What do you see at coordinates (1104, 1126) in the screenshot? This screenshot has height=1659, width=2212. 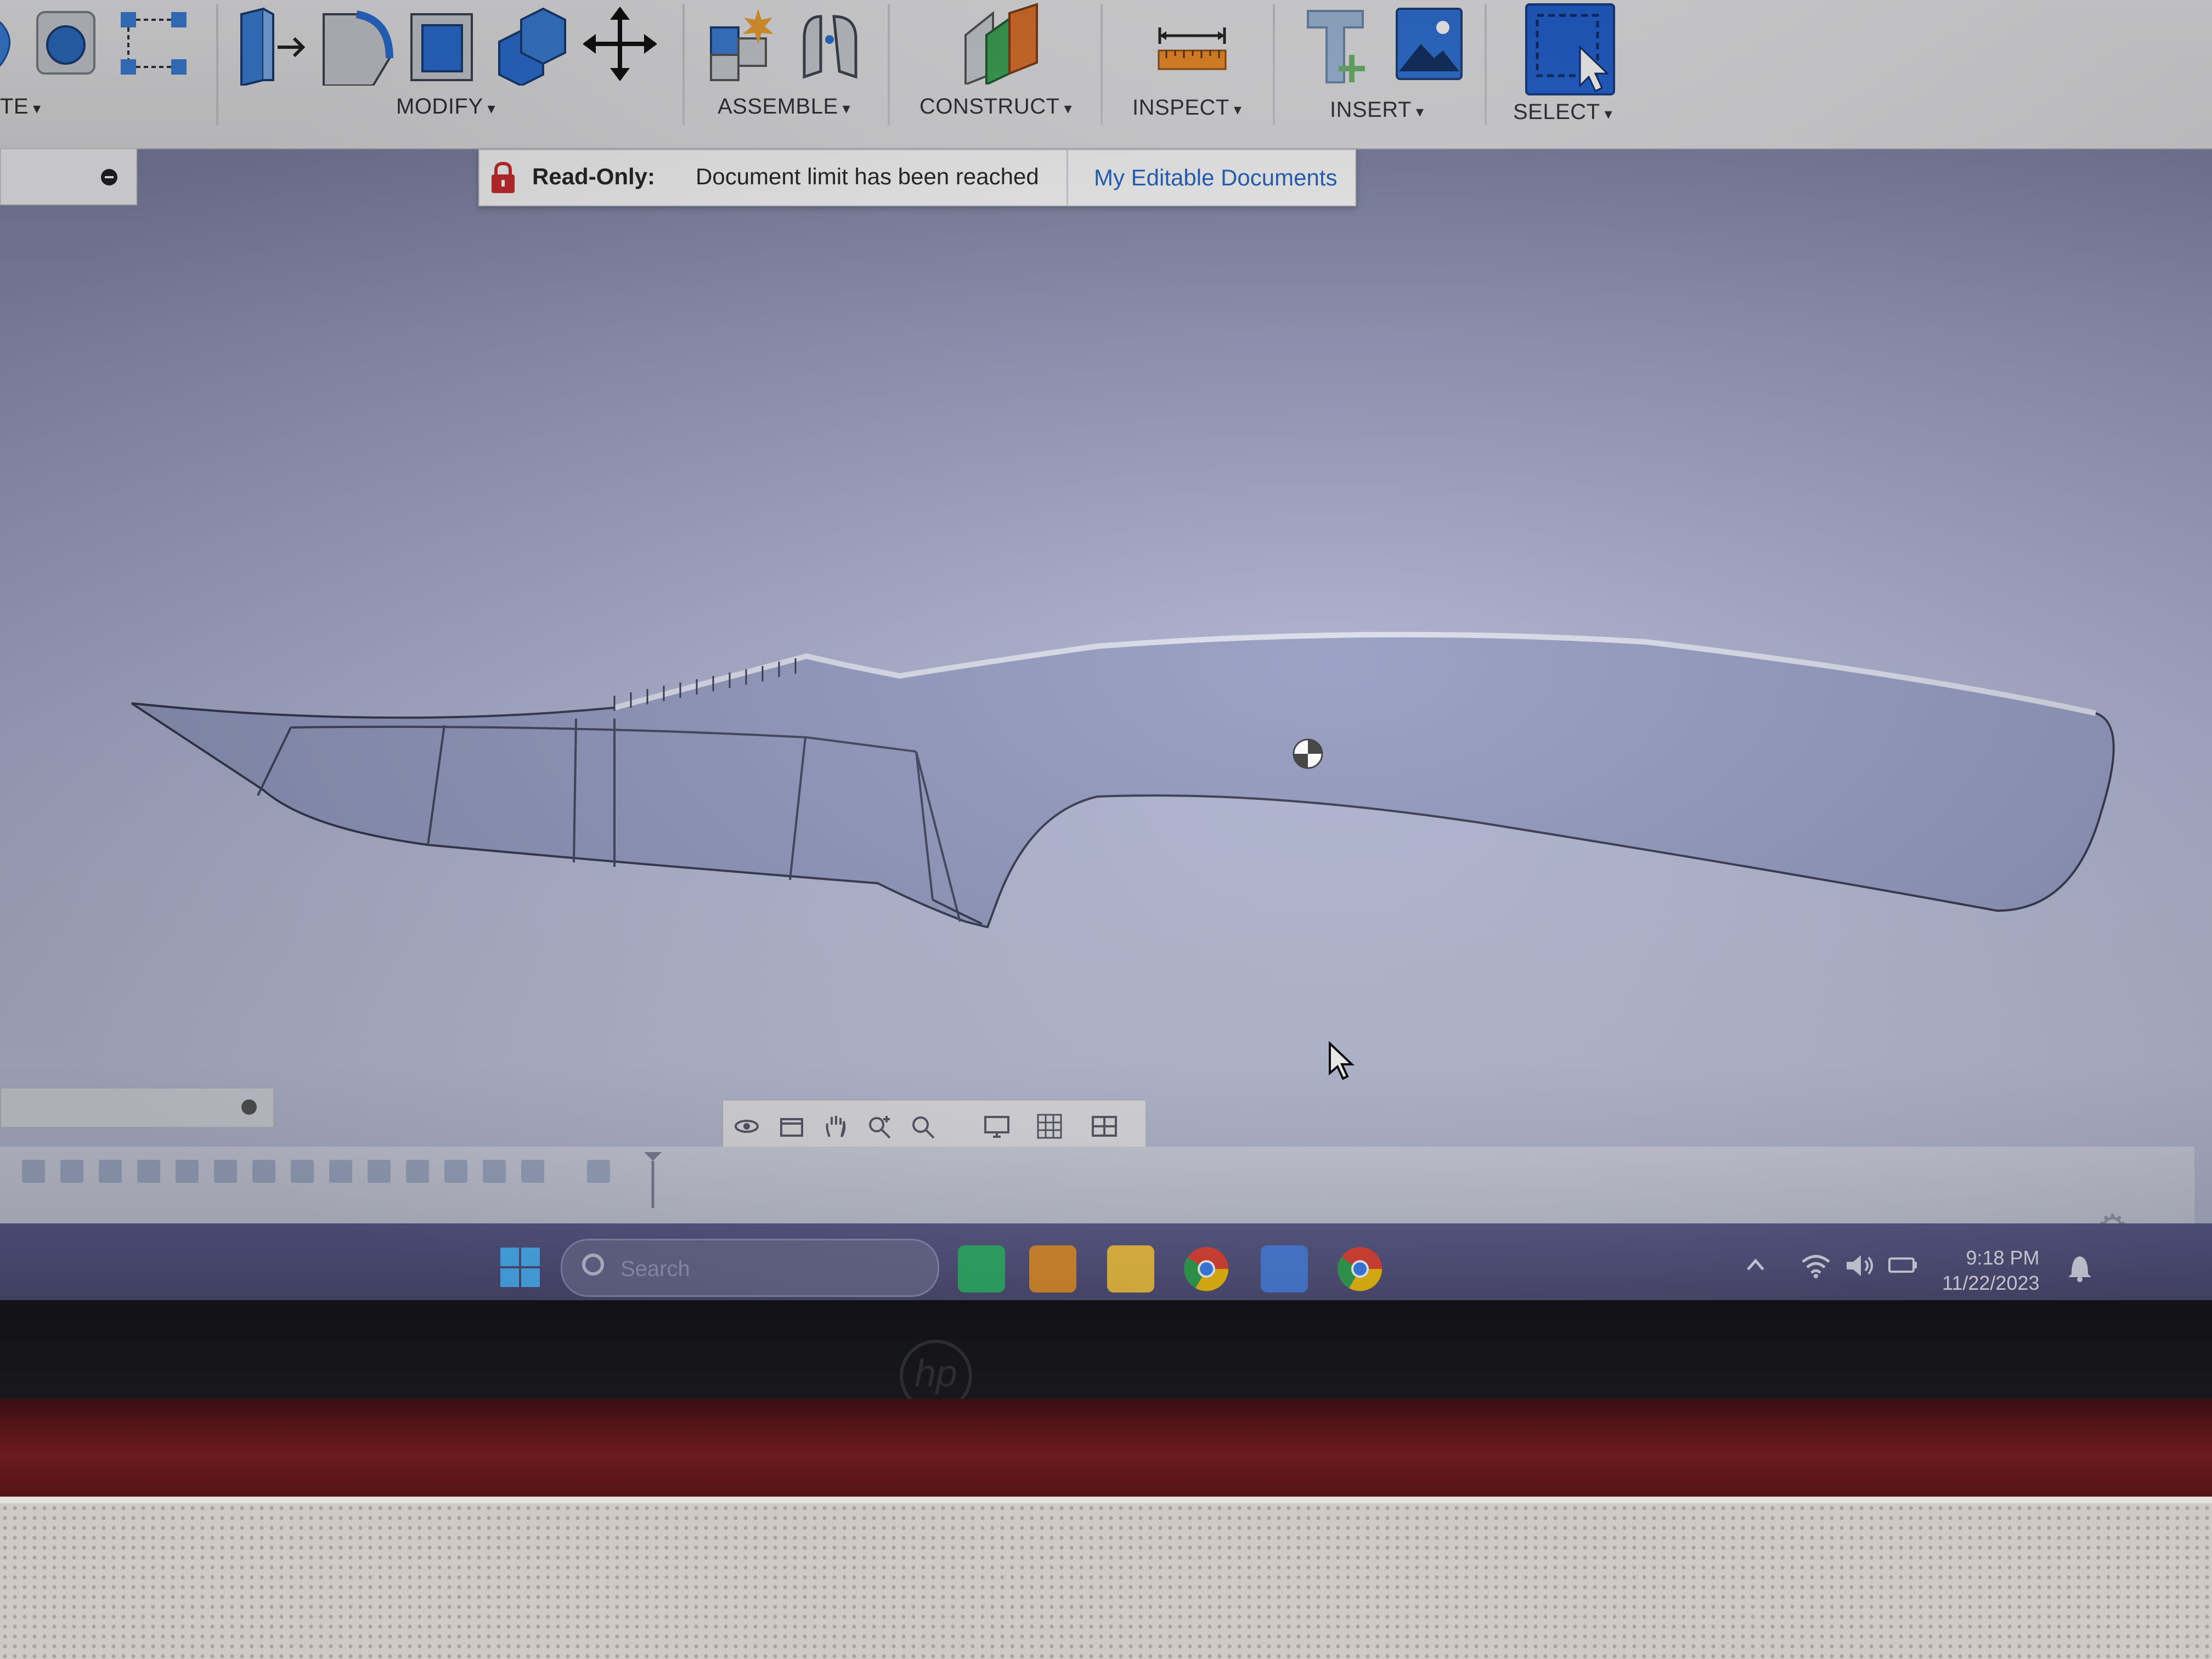 I see `viewports-icon` at bounding box center [1104, 1126].